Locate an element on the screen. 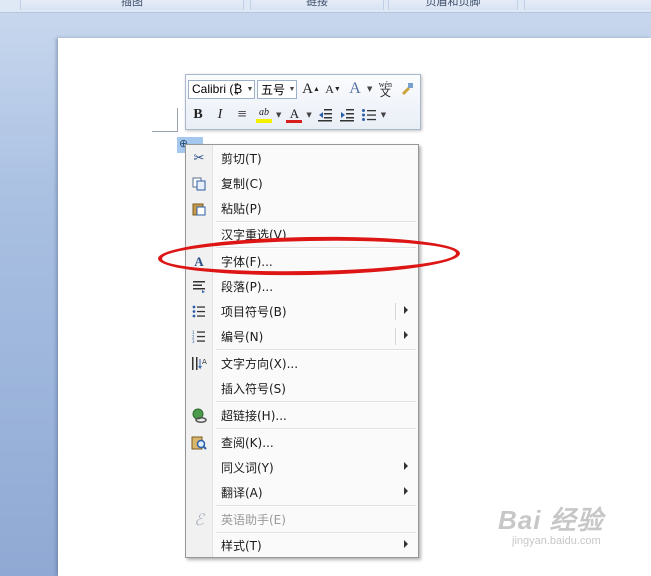 The height and width of the screenshot is (576, 651). highlight-icon: ab is located at coordinates (264, 112).